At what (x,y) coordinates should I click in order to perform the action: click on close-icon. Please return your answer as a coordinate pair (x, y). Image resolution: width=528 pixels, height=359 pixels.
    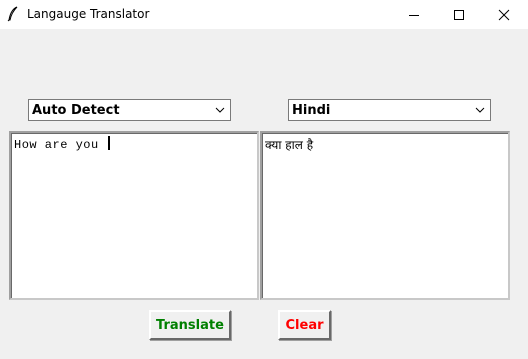
    Looking at the image, I should click on (504, 14).